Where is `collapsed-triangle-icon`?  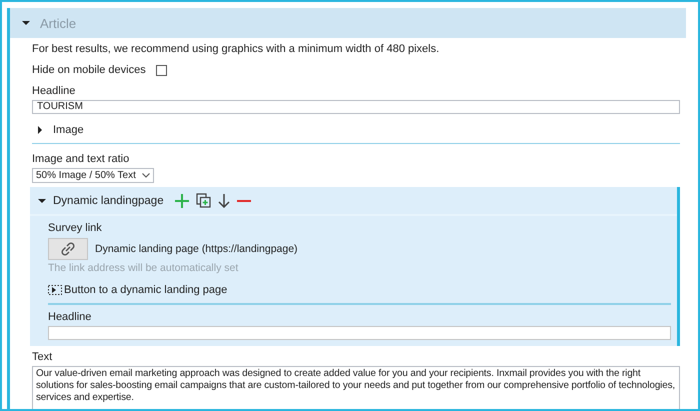 collapsed-triangle-icon is located at coordinates (40, 130).